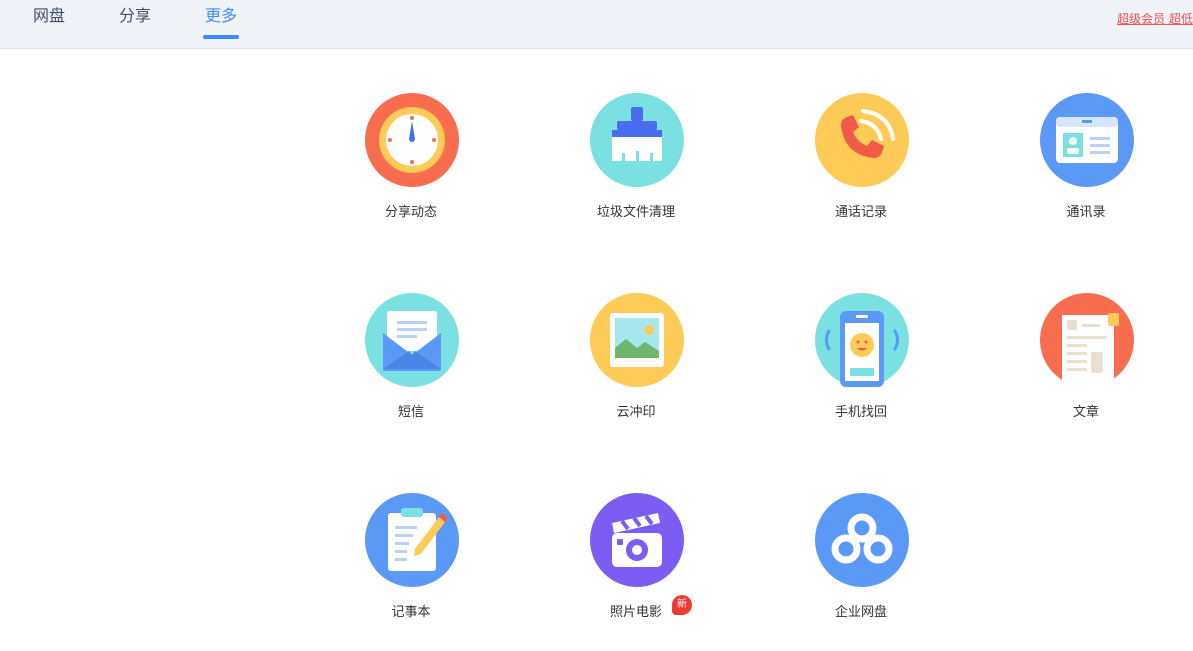 The height and width of the screenshot is (651, 1193). I want to click on broom-icon, so click(637, 140).